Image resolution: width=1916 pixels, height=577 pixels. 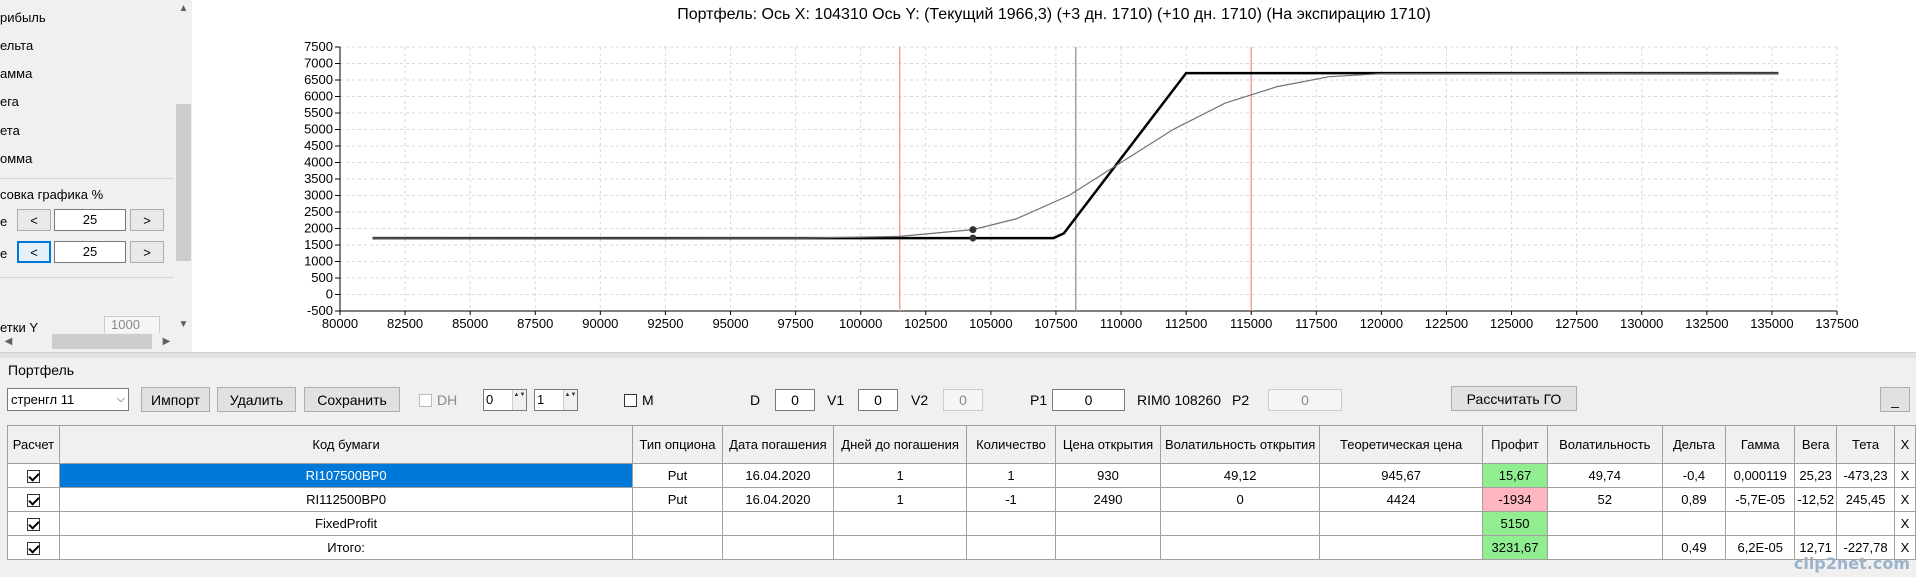 I want to click on option-delta: ельта, so click(x=16, y=45).